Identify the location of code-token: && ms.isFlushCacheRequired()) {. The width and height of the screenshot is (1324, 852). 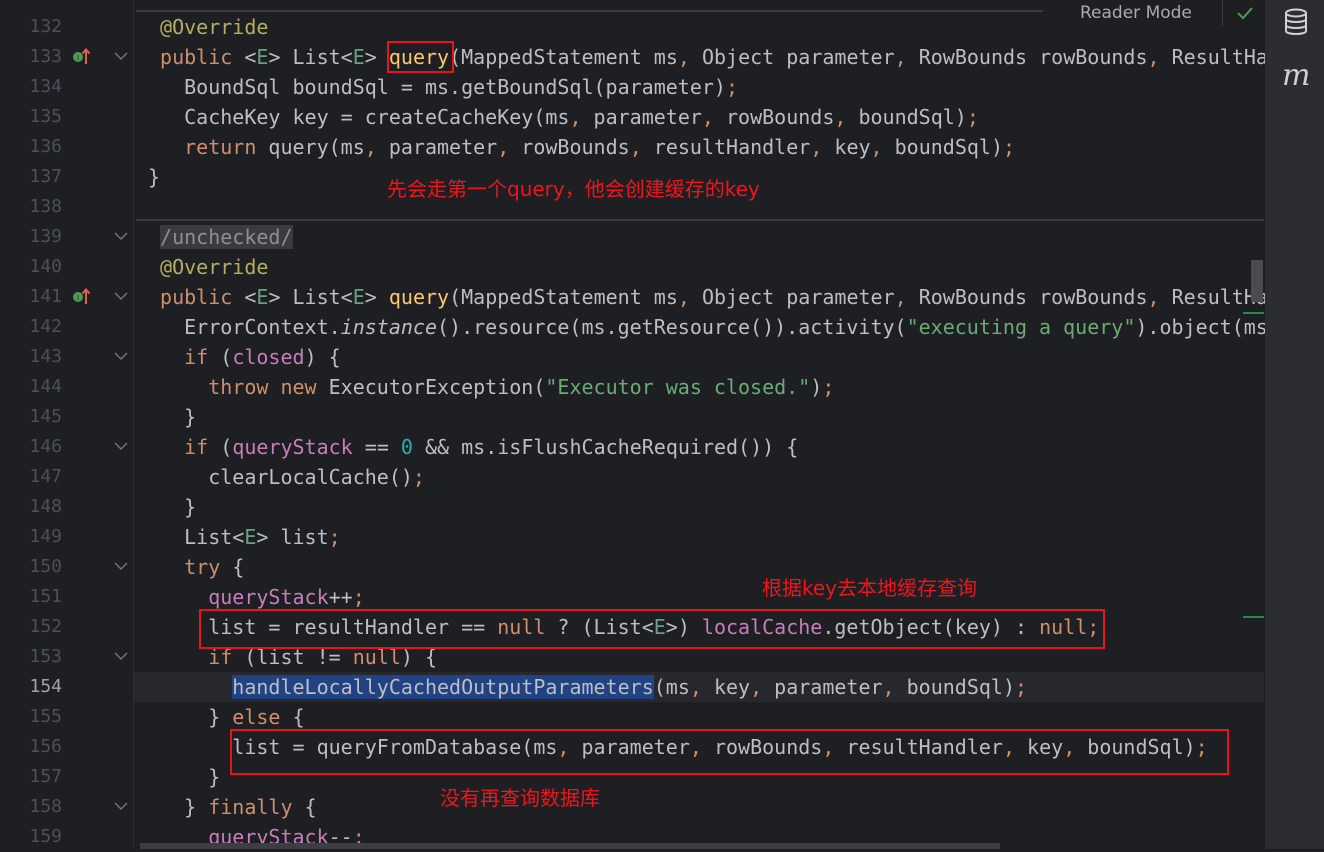
(605, 447).